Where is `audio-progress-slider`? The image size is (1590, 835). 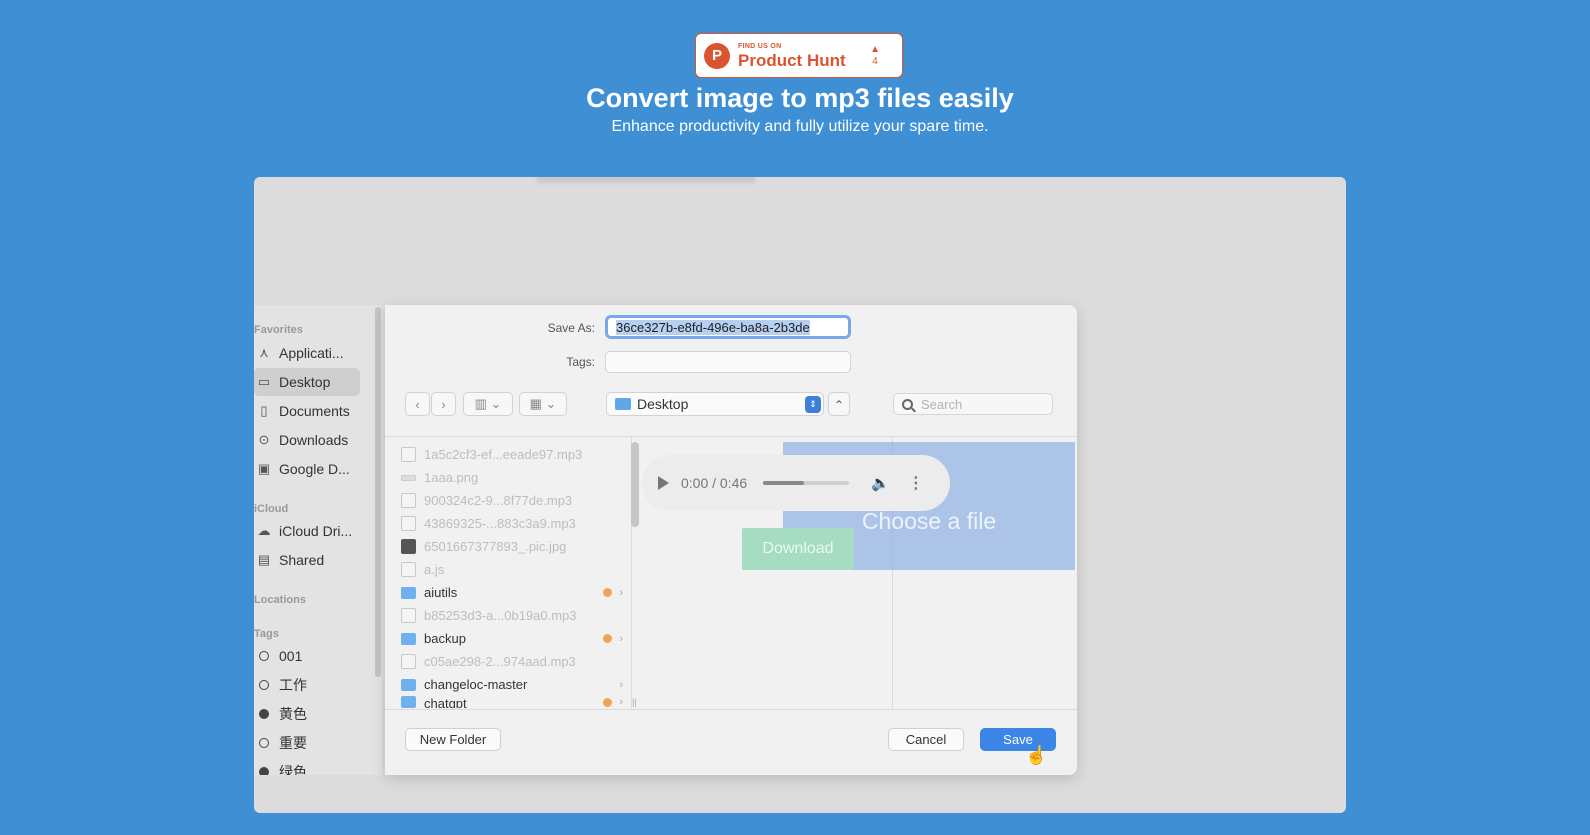
audio-progress-slider is located at coordinates (806, 483).